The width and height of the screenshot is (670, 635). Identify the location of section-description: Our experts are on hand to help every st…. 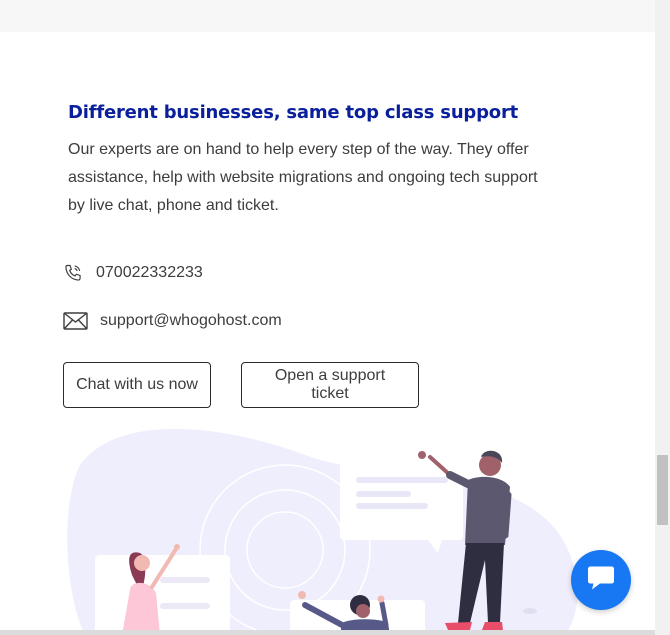
(303, 177).